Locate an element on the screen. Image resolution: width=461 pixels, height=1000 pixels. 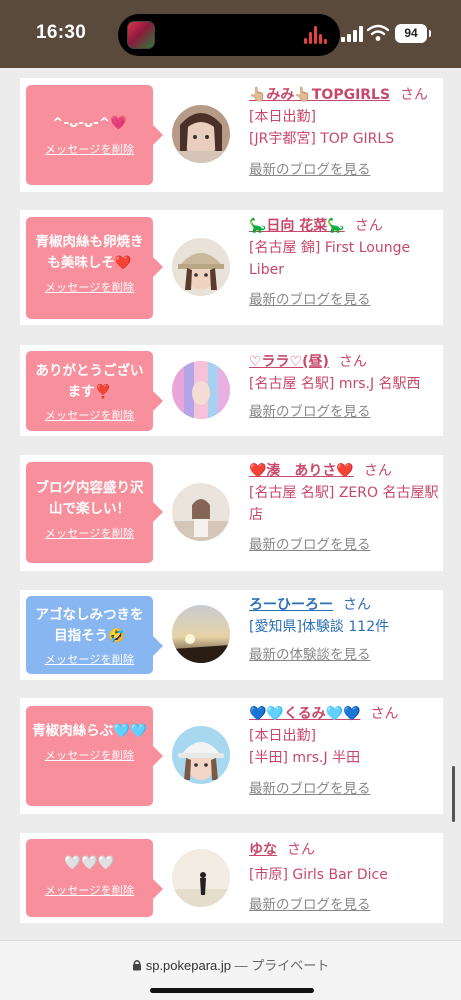
sender-detail: [半田] mrs.J 半田 is located at coordinates (305, 758).